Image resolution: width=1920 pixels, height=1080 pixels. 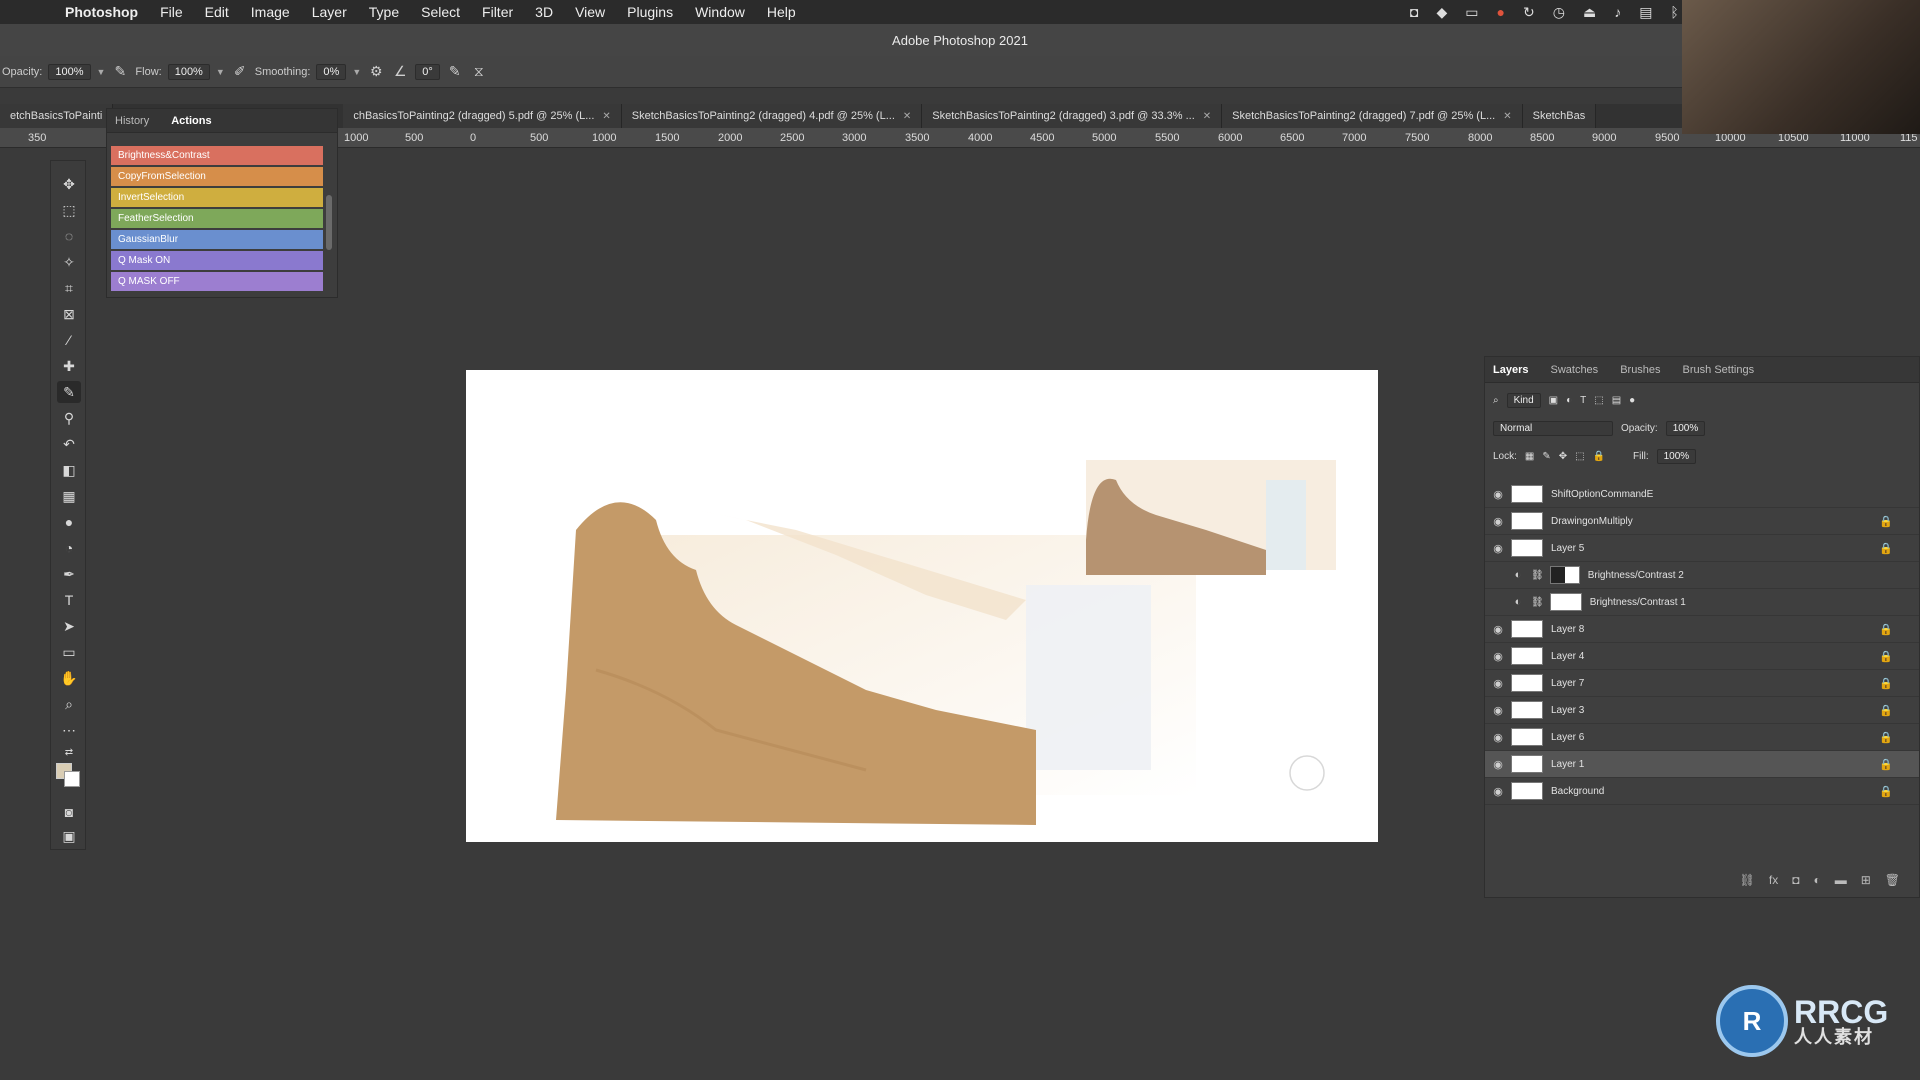 I want to click on pressure-opacity-icon: ✎, so click(x=120, y=72).